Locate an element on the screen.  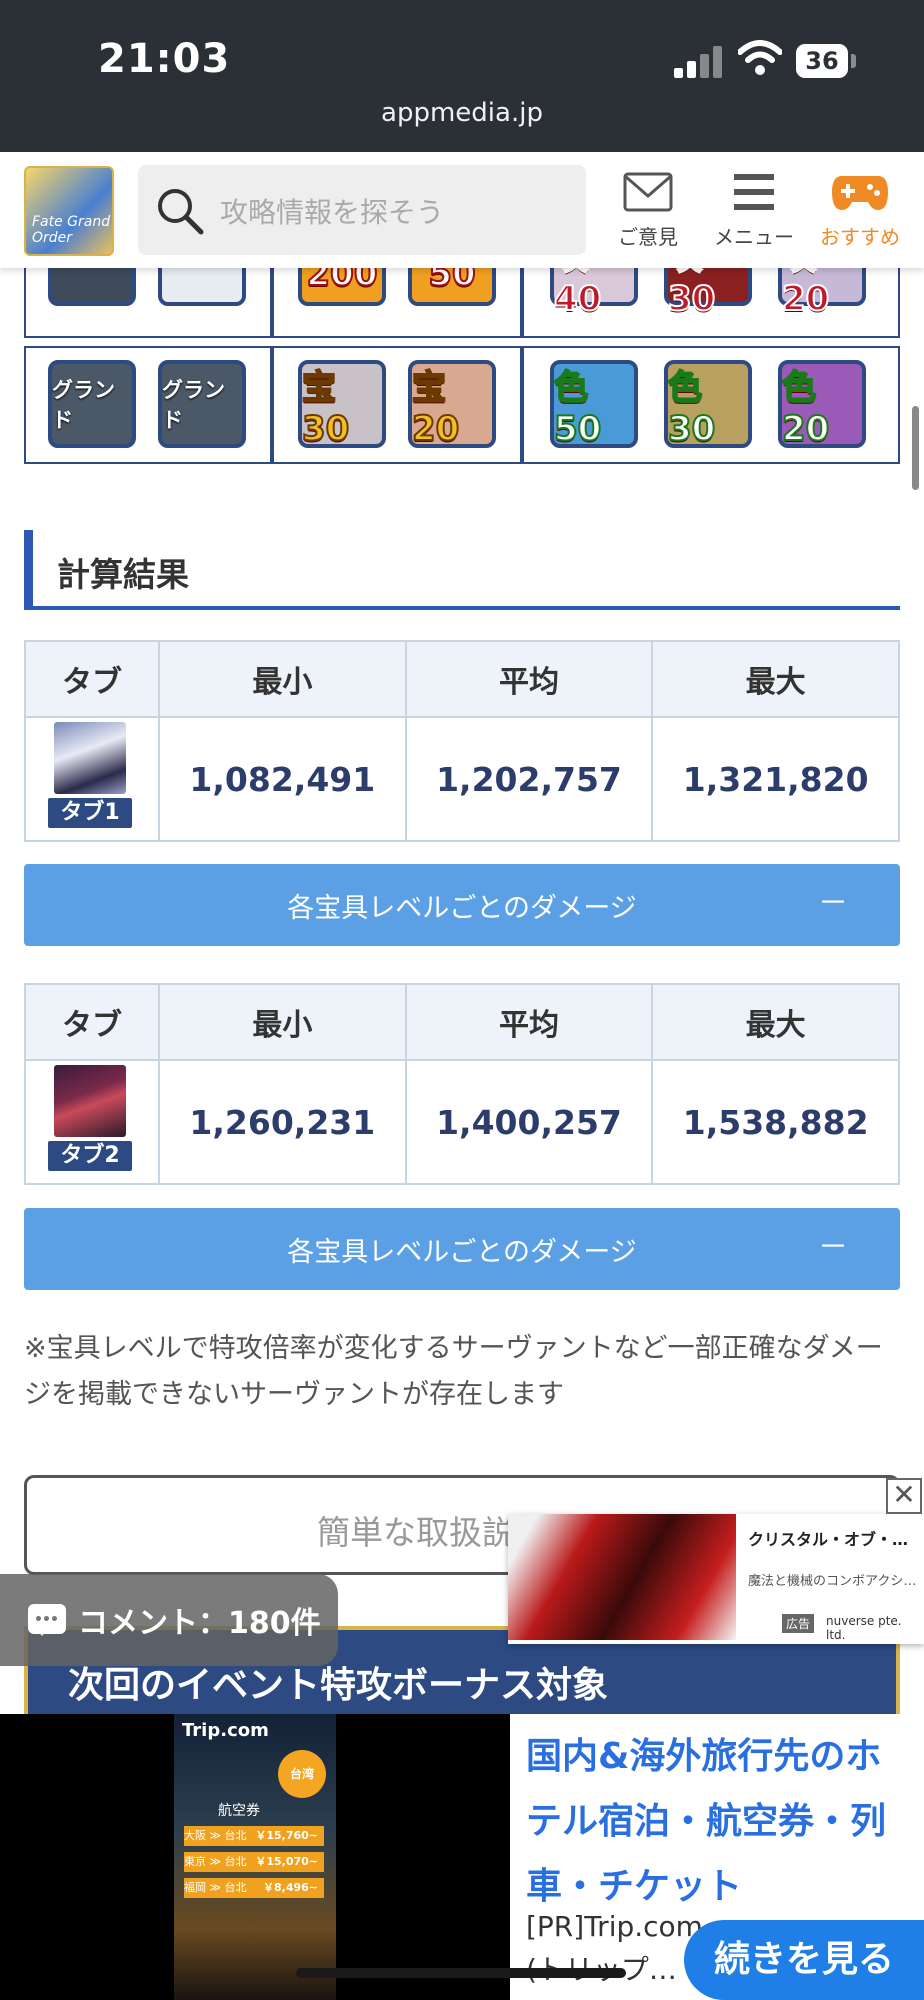
max-value: 1,321,820 is located at coordinates (775, 779).